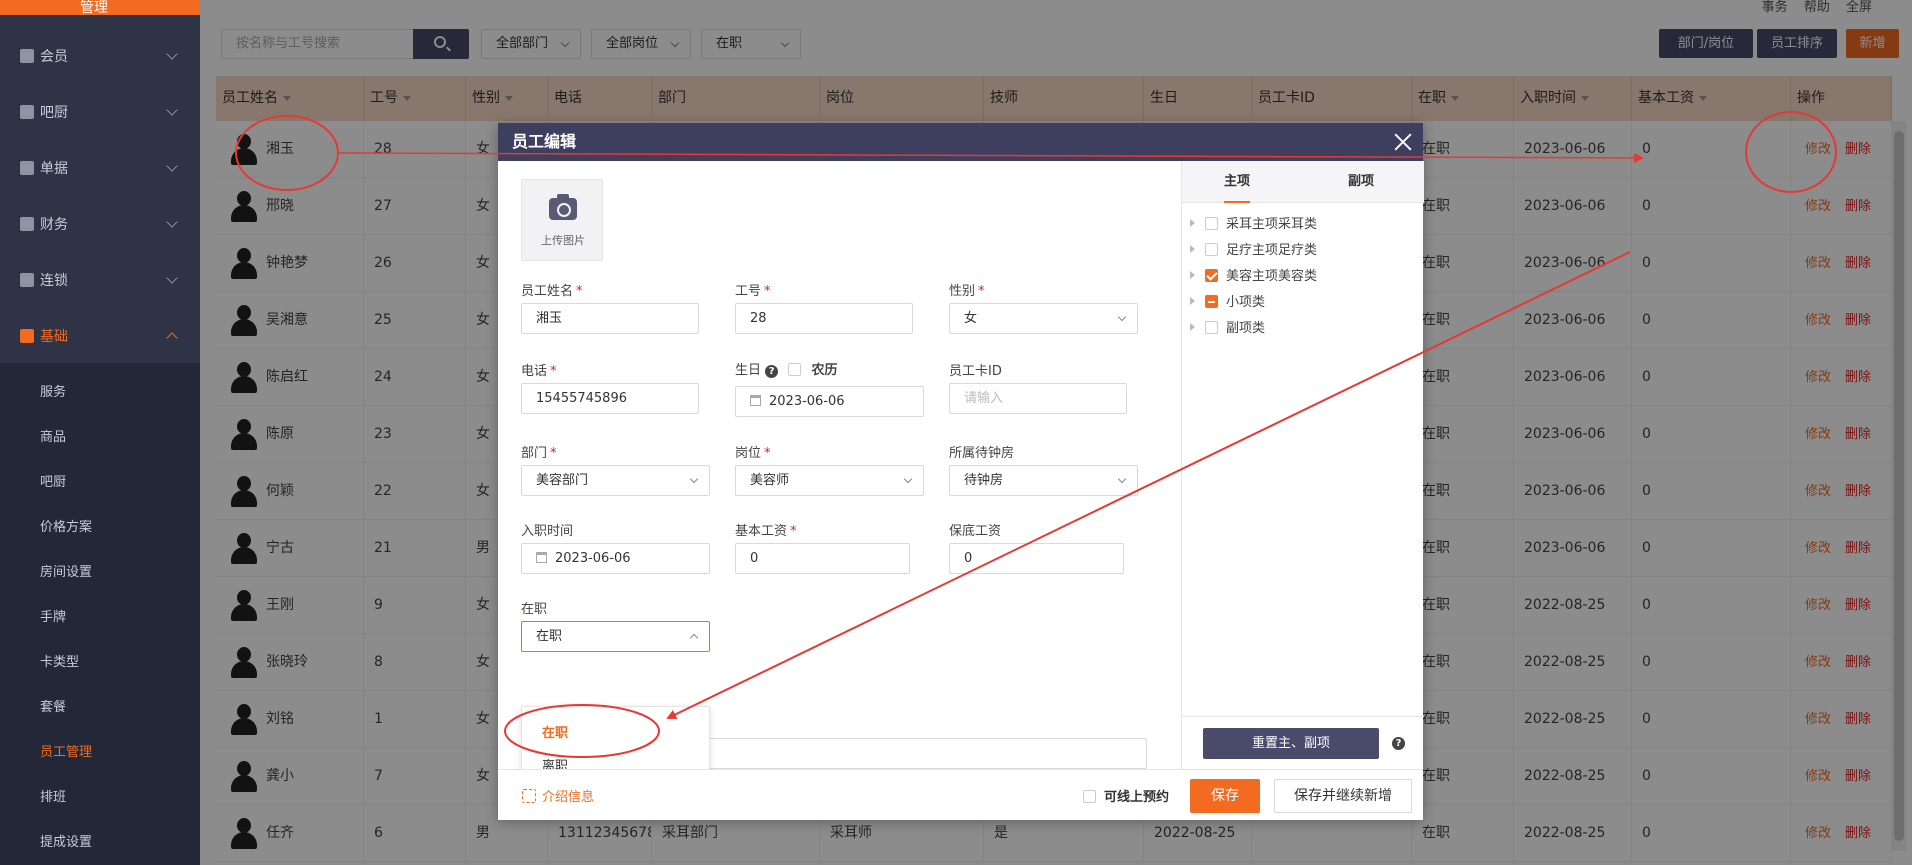 The height and width of the screenshot is (865, 1912). What do you see at coordinates (53, 705) in the screenshot?
I see `sidebar-item-7: 套餐` at bounding box center [53, 705].